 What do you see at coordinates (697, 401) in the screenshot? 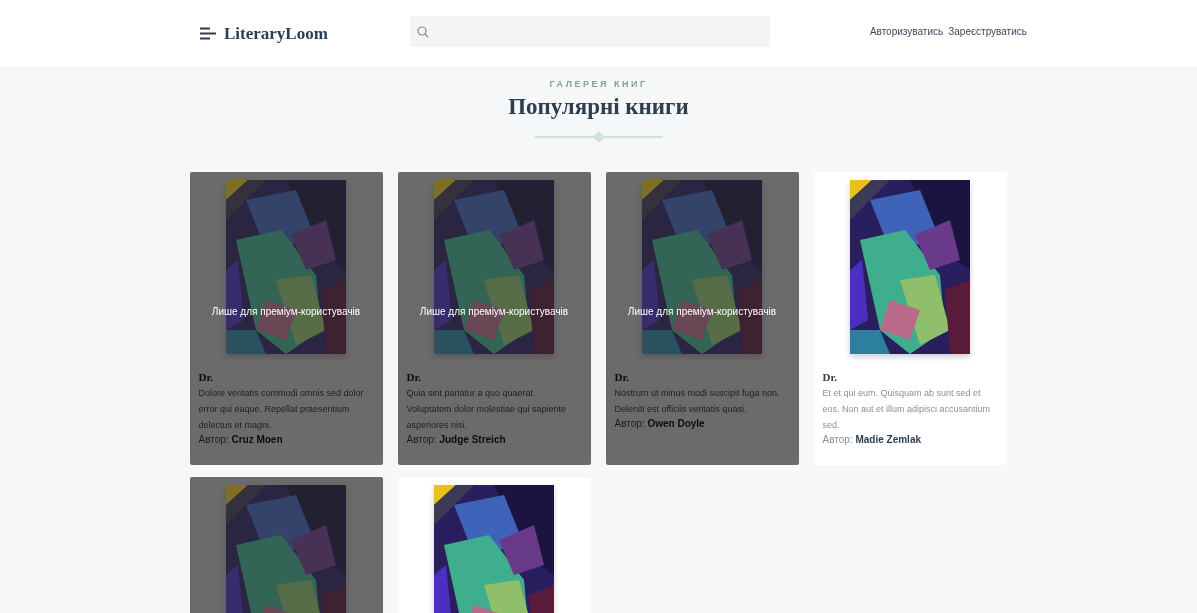
I see `book-description: Nostrum ut minus modi suscipit fuga non. Deleniti est officiis veritatis quasi.` at bounding box center [697, 401].